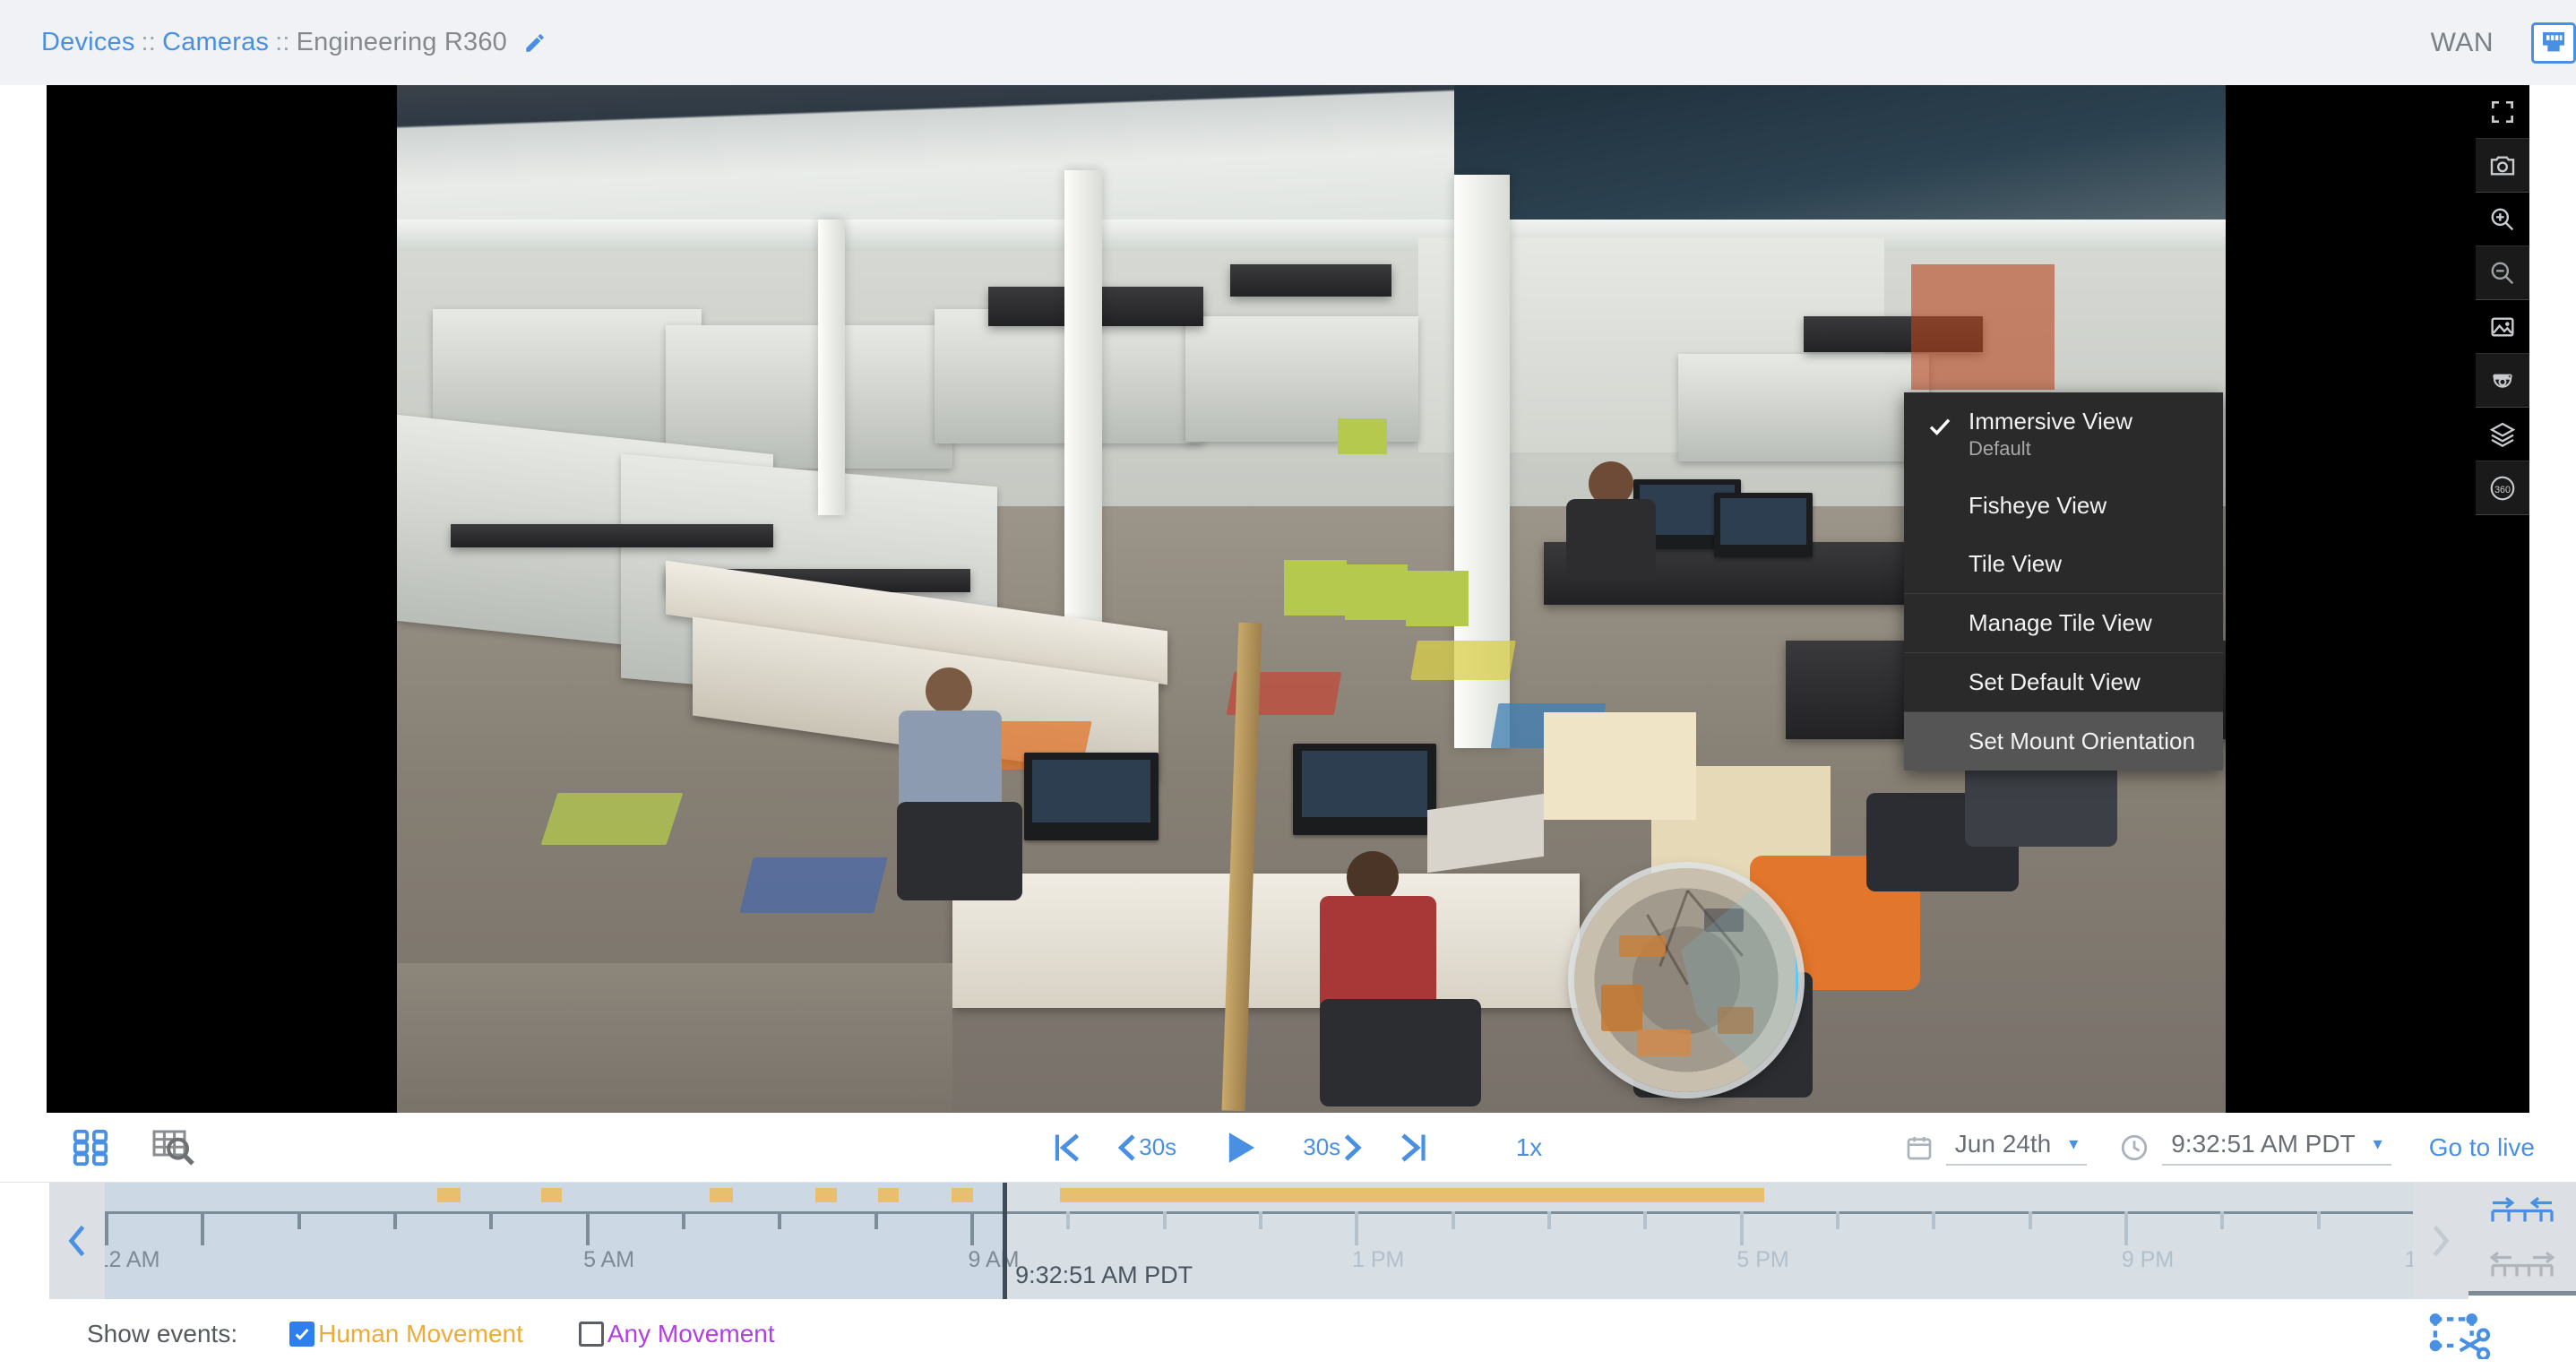 This screenshot has width=2576, height=1369. What do you see at coordinates (2502, 112) in the screenshot?
I see `fullscreen-icon` at bounding box center [2502, 112].